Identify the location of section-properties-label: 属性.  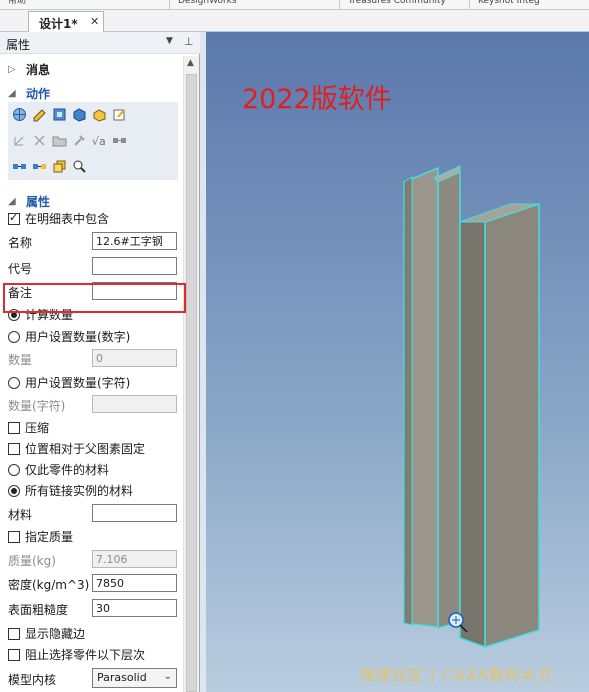
(38, 202).